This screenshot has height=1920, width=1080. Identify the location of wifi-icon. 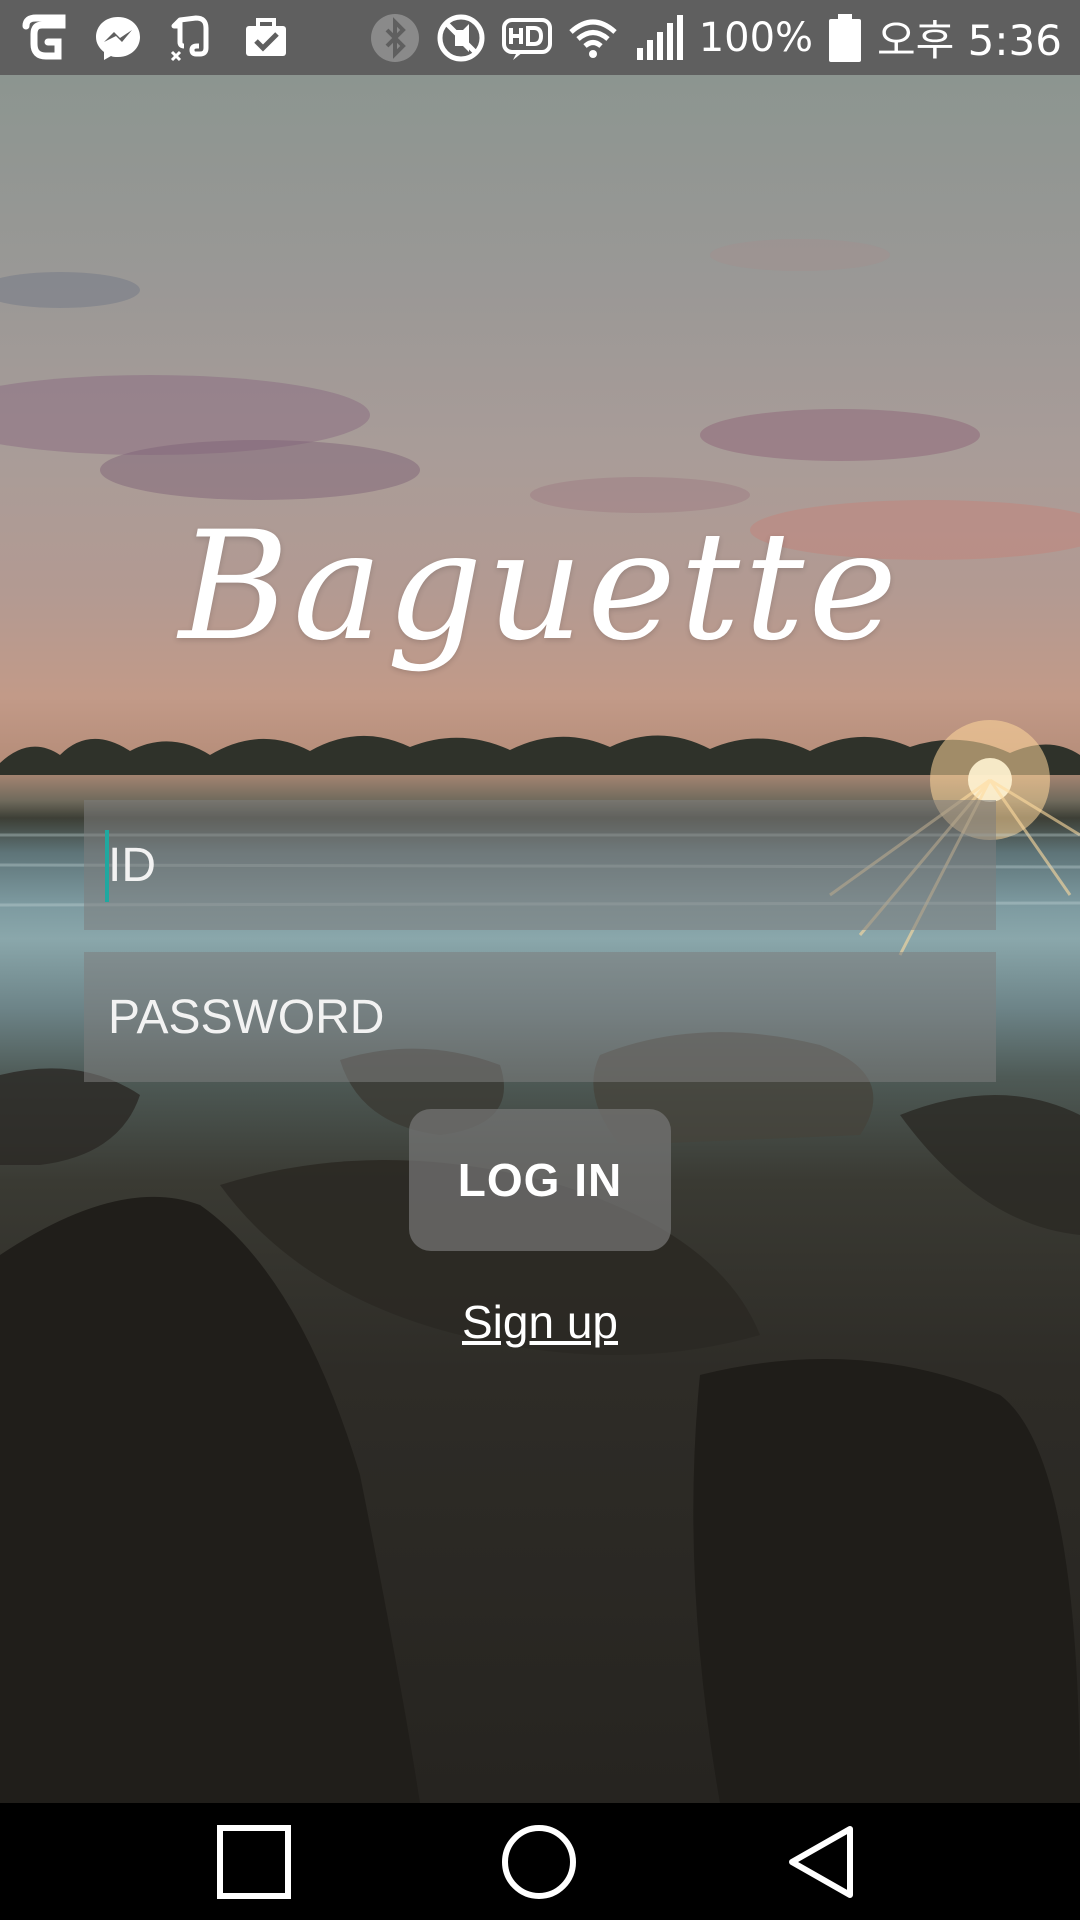
(593, 38).